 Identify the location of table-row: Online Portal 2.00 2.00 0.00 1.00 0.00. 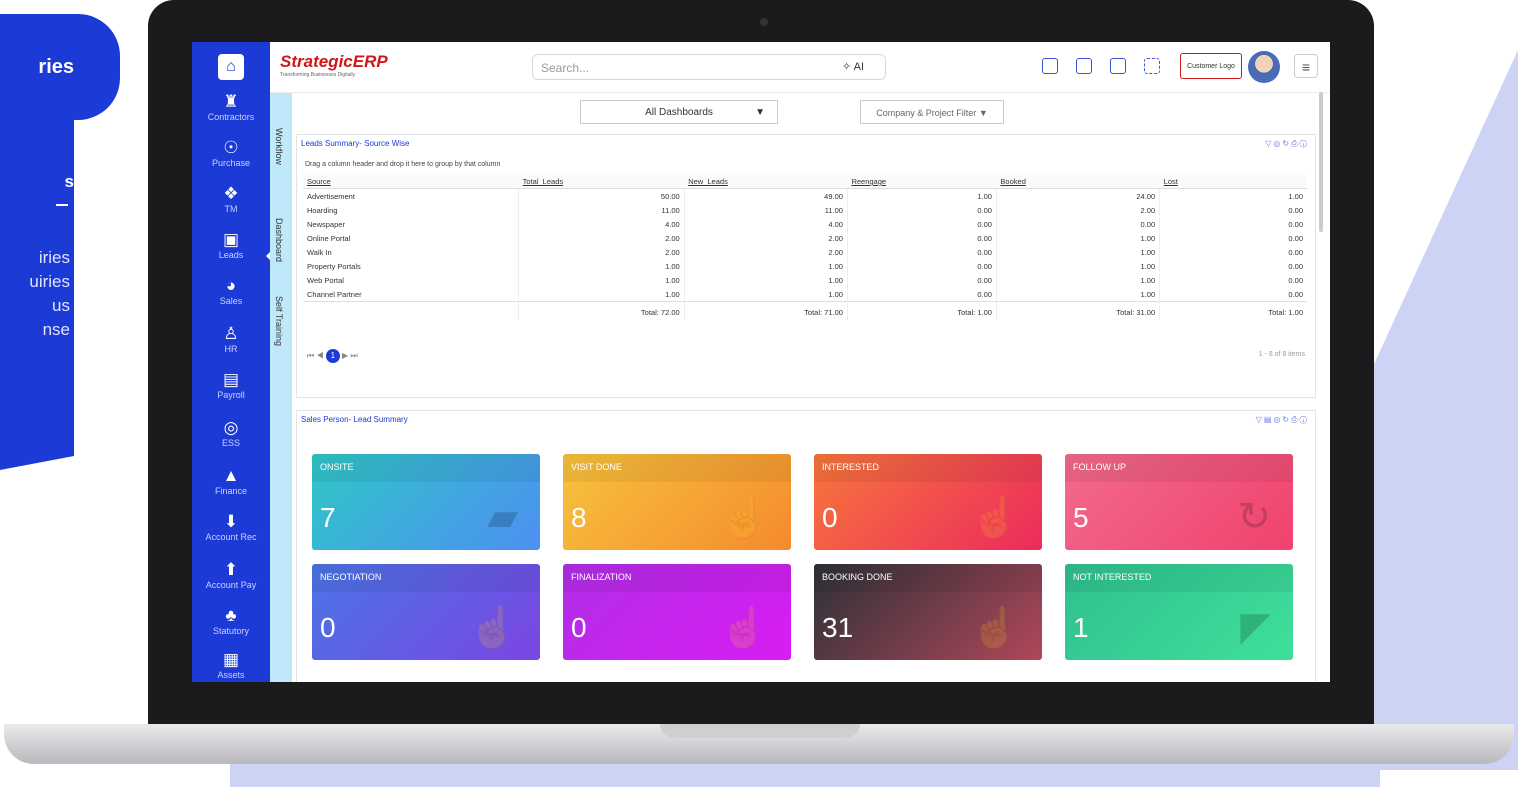
(805, 238).